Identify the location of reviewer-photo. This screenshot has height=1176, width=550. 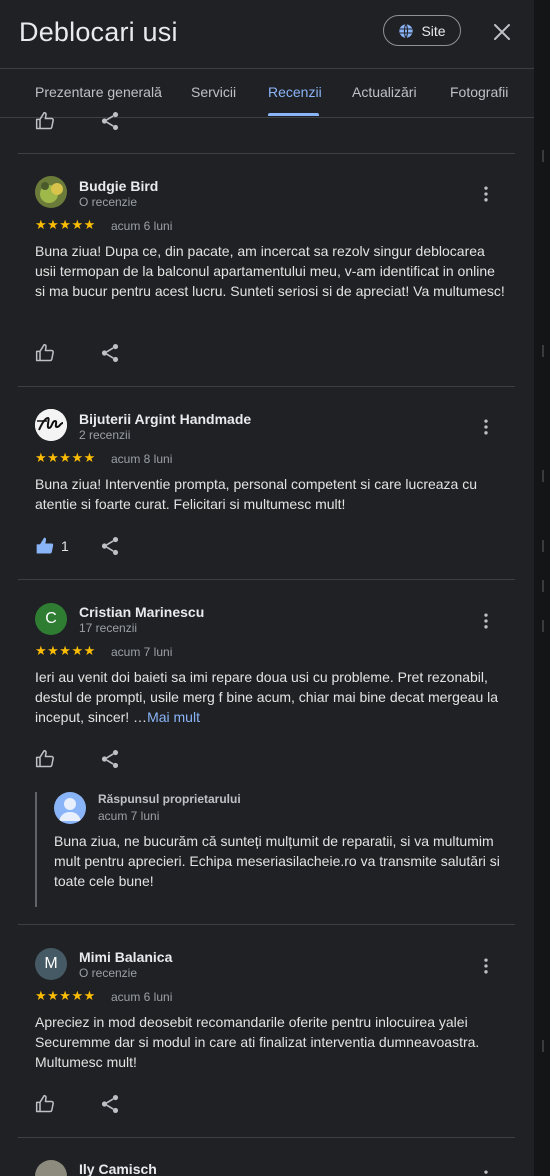
(51, 192).